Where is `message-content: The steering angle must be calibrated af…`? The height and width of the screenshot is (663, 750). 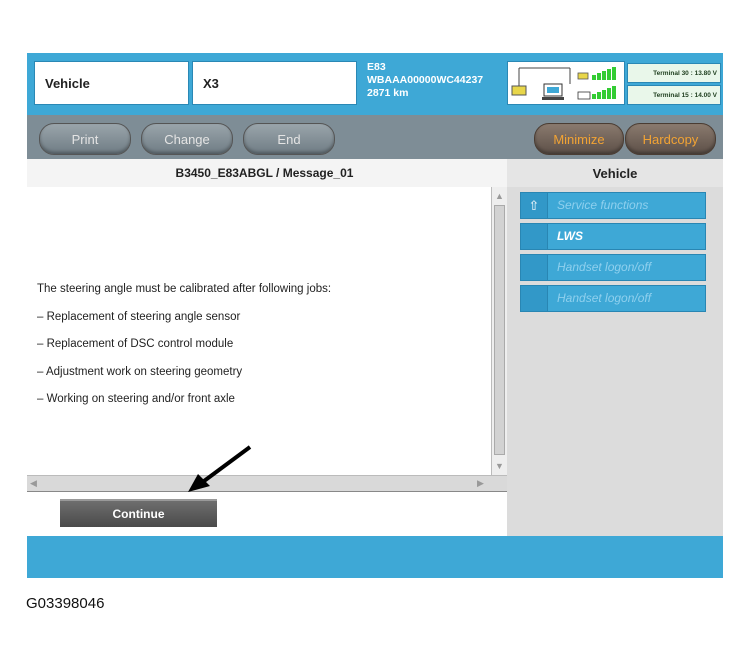 message-content: The steering angle must be calibrated af… is located at coordinates (184, 352).